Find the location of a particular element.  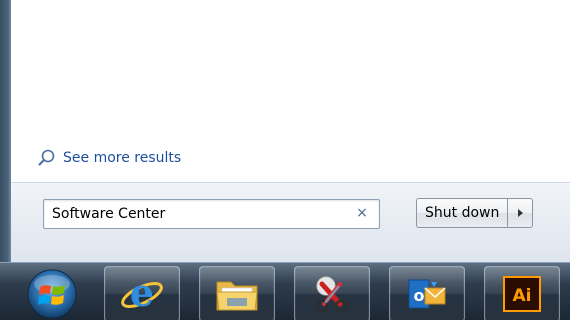

svg-text: Ai is located at coordinates (522, 296).